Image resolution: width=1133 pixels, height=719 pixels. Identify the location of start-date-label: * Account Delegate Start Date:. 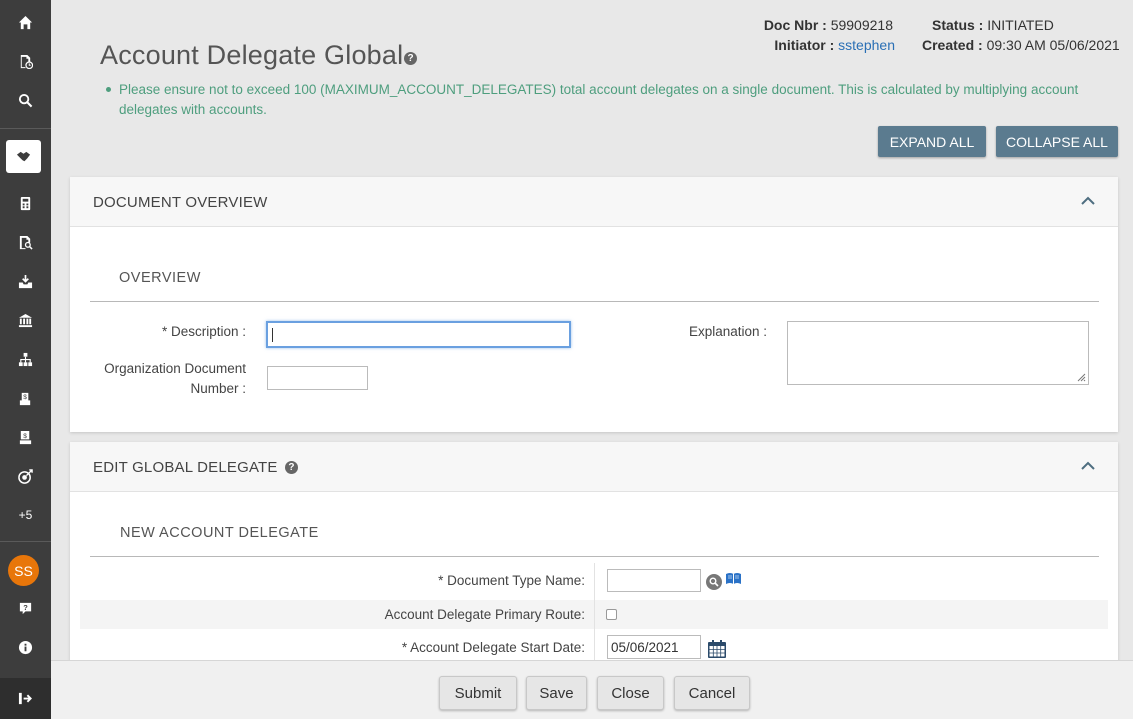
(493, 647).